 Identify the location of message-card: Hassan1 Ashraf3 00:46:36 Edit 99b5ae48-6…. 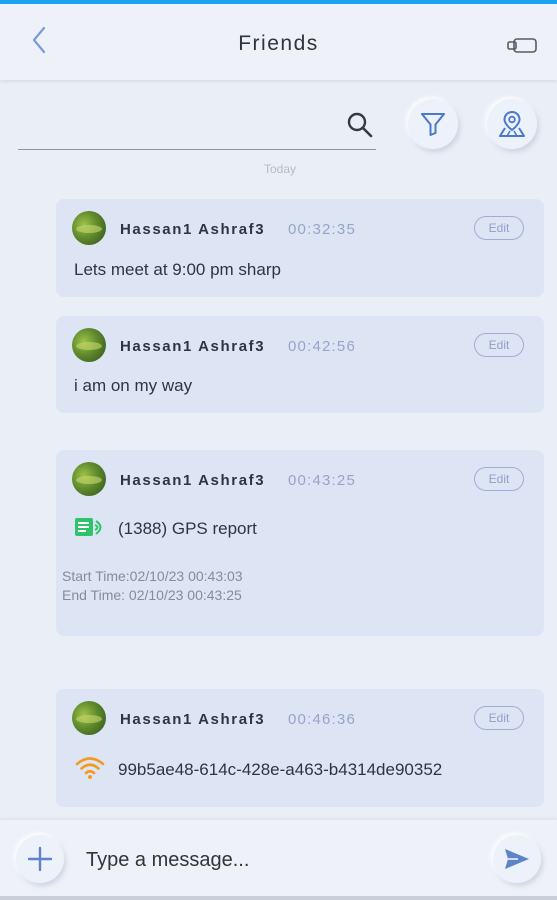
(300, 748).